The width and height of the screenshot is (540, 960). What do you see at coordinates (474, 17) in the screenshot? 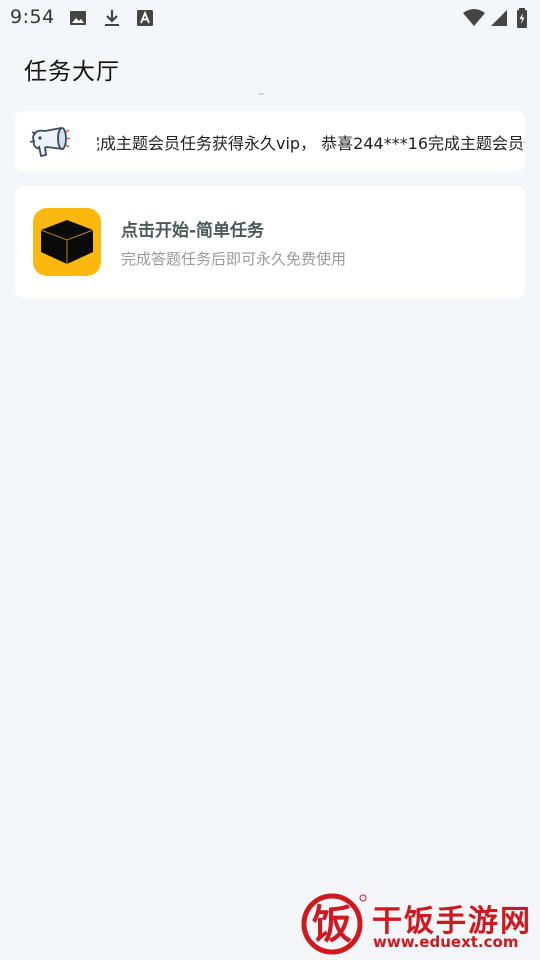
I see `wifi-icon` at bounding box center [474, 17].